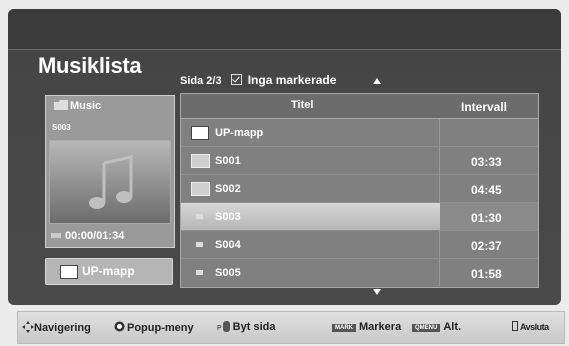  What do you see at coordinates (359, 161) in the screenshot?
I see `list-item: S001 03:33` at bounding box center [359, 161].